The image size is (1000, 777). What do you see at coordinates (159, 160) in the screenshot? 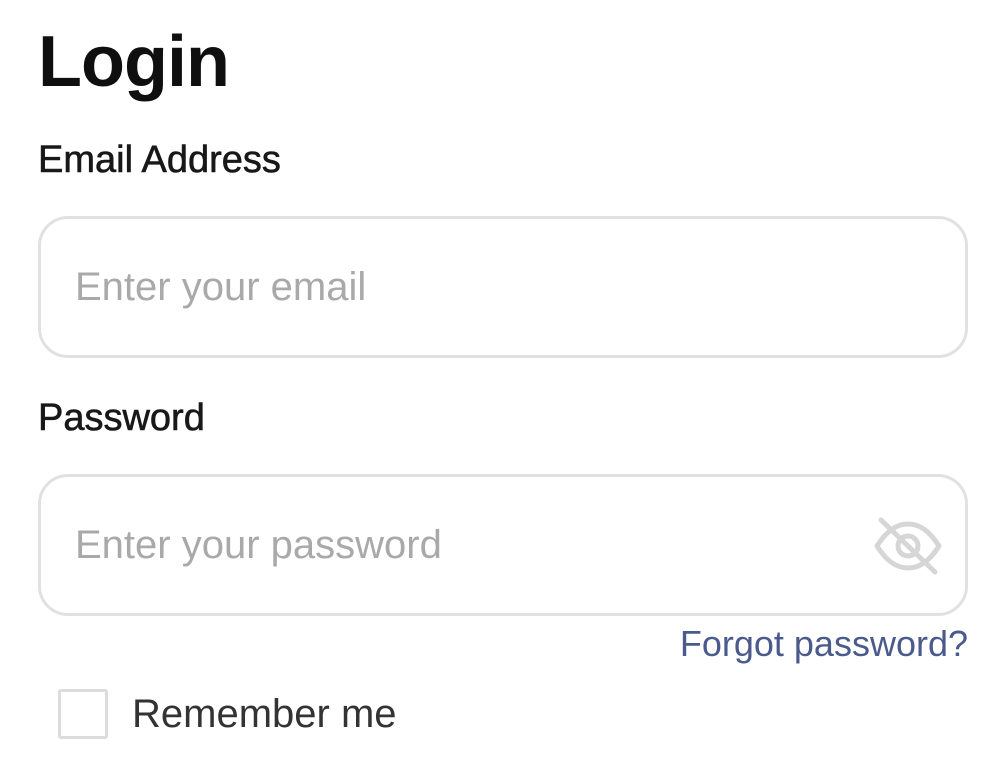
I see `email-label: Email Address` at bounding box center [159, 160].